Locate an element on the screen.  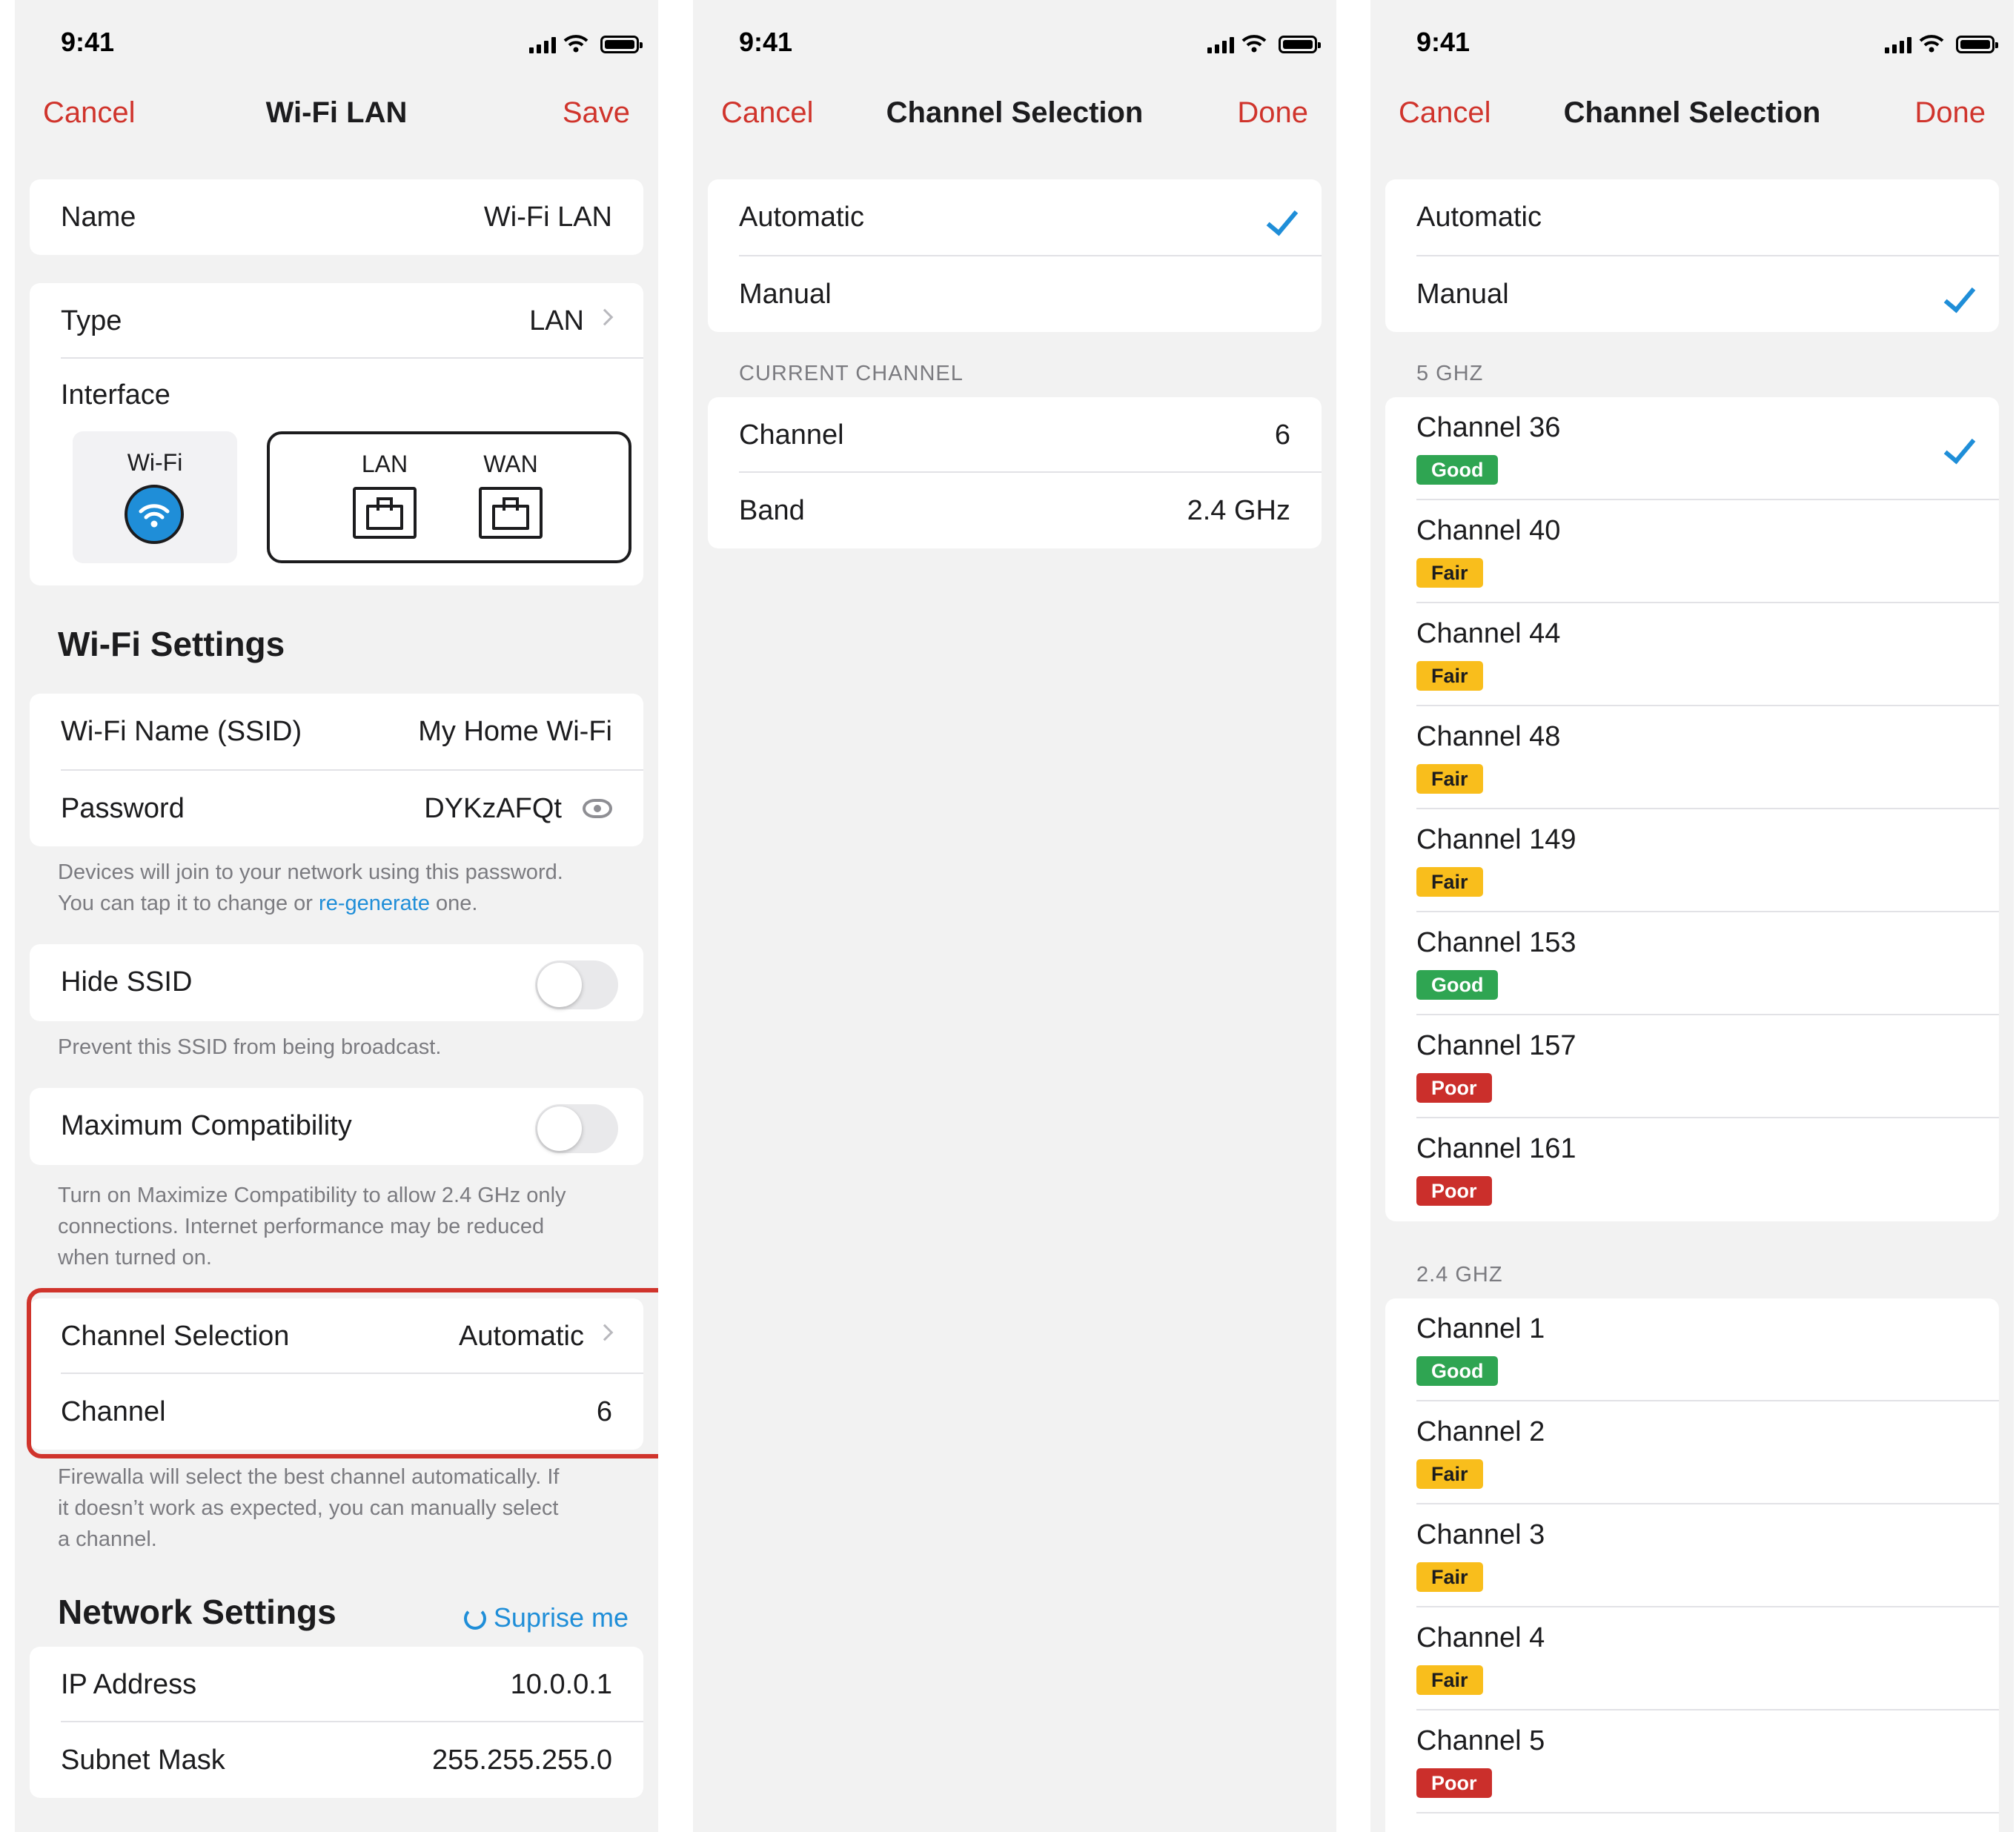
interface-ethernet-group: LAN WAN is located at coordinates (449, 497).